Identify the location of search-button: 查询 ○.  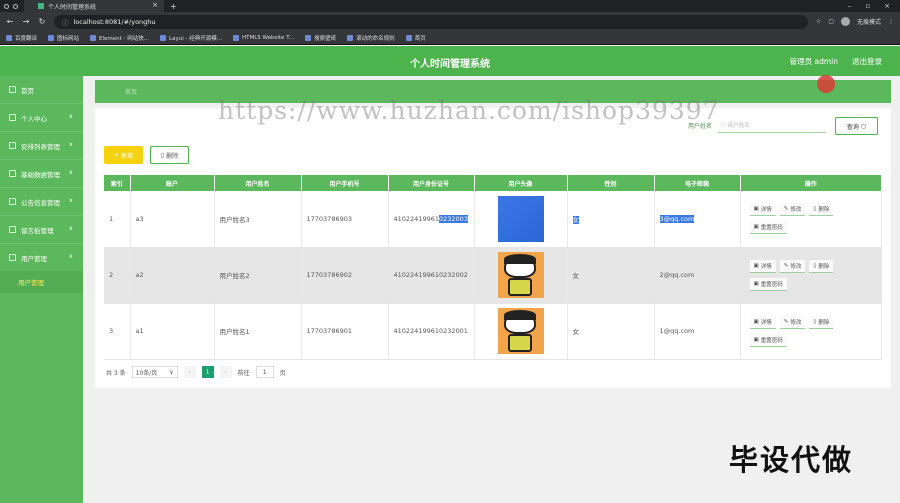
(856, 126).